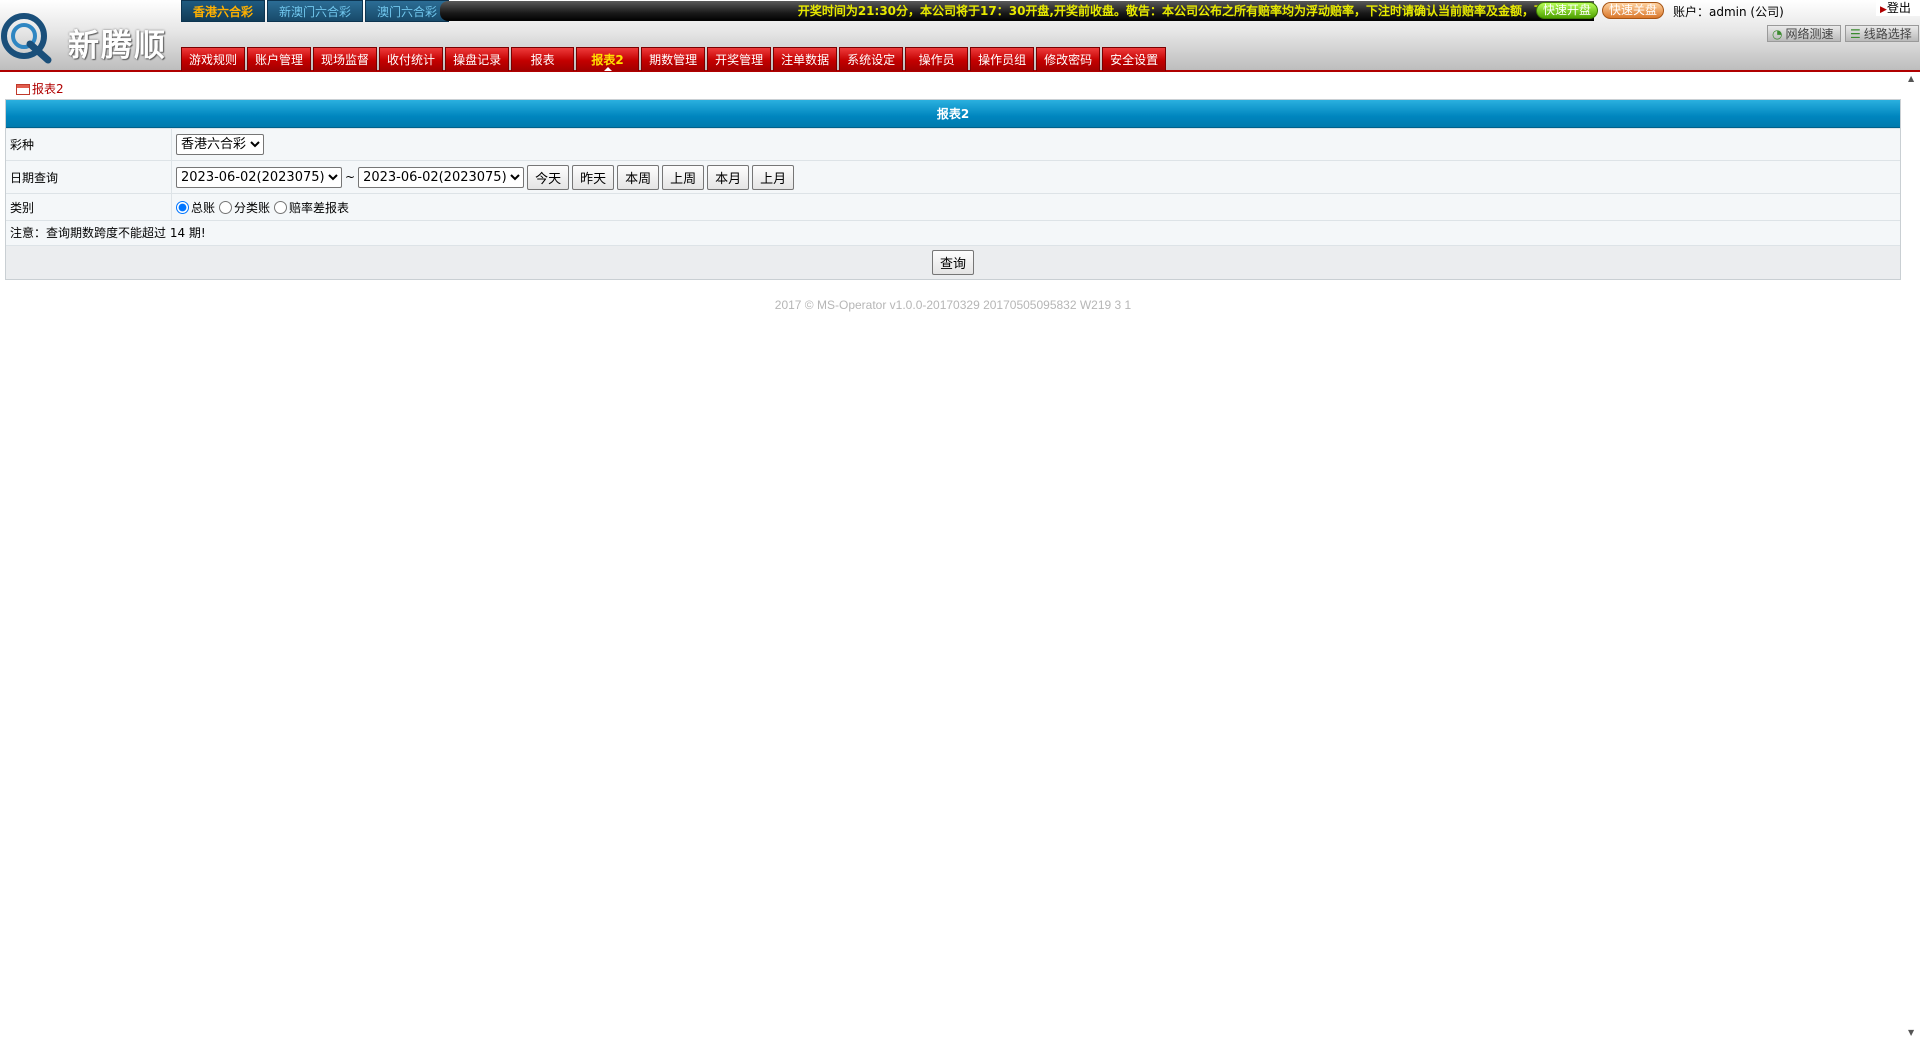 The width and height of the screenshot is (1920, 1039). I want to click on category-row: 类别 总账 分类账 赔率差报表, so click(953, 206).